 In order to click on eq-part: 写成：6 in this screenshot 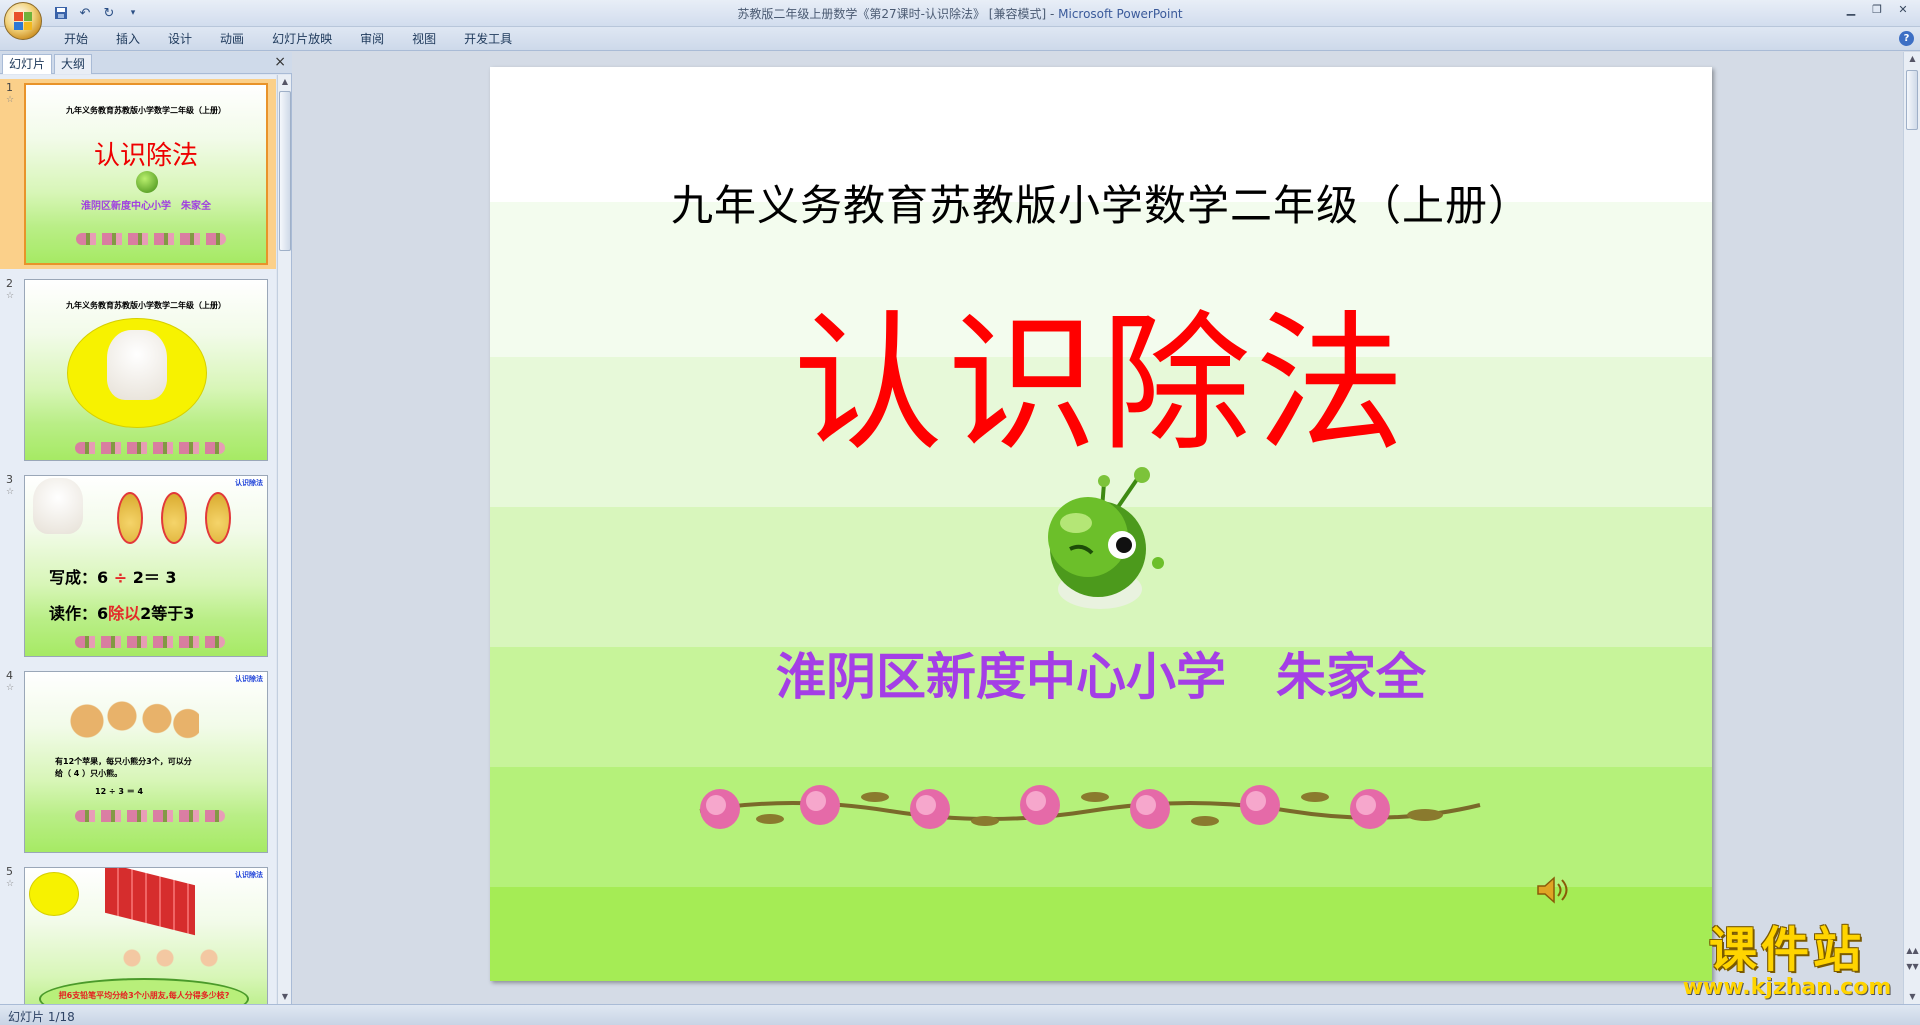, I will do `click(81, 577)`.